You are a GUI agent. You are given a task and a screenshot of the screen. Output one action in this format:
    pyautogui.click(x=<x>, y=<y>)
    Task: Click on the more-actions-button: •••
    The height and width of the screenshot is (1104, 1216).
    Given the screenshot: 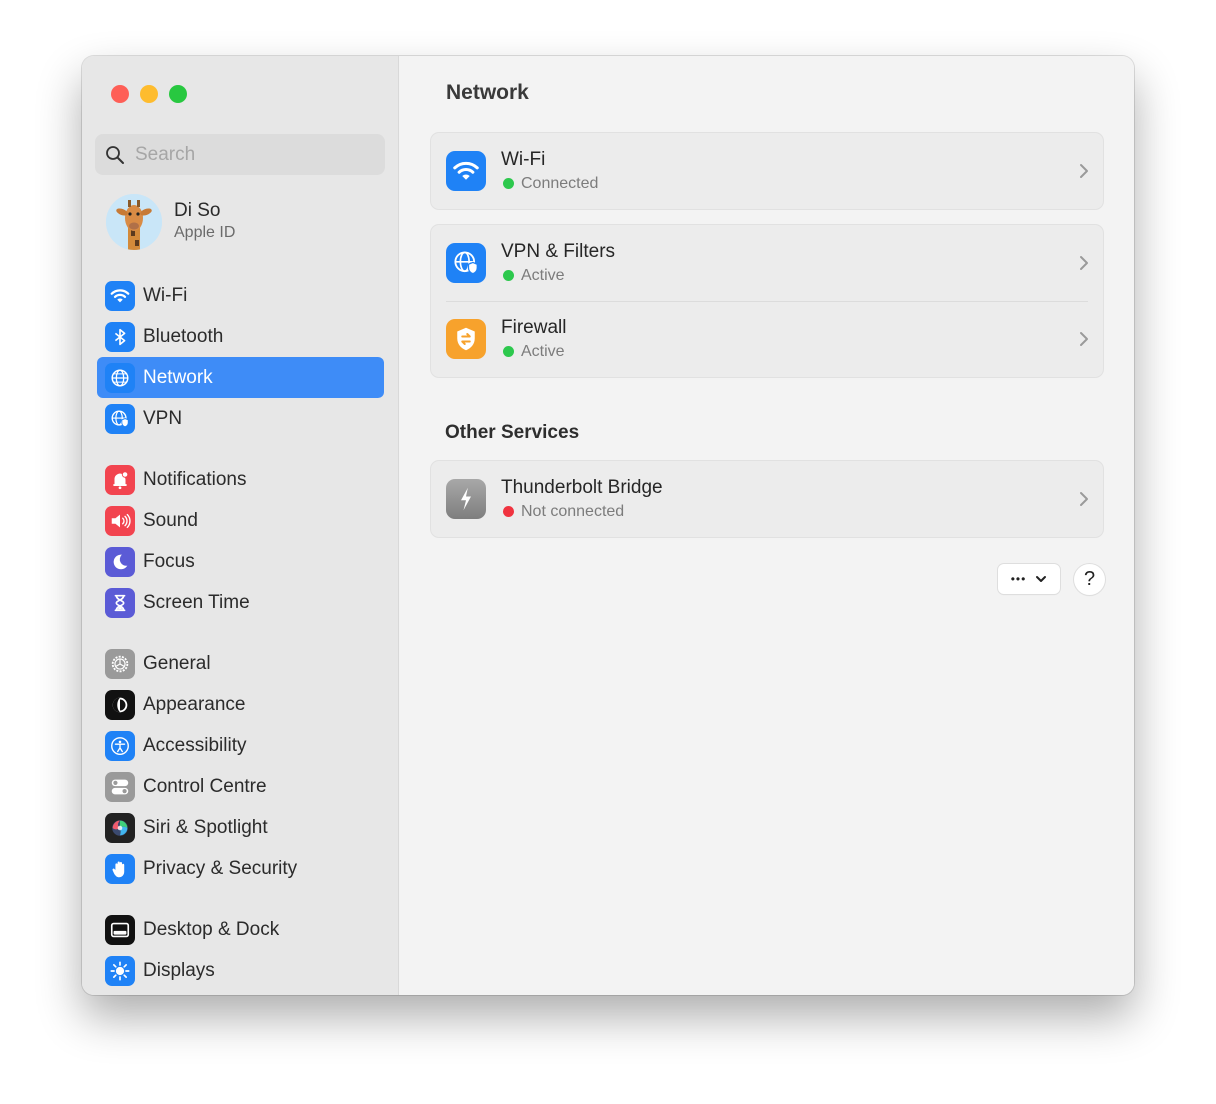 What is the action you would take?
    pyautogui.click(x=1029, y=579)
    